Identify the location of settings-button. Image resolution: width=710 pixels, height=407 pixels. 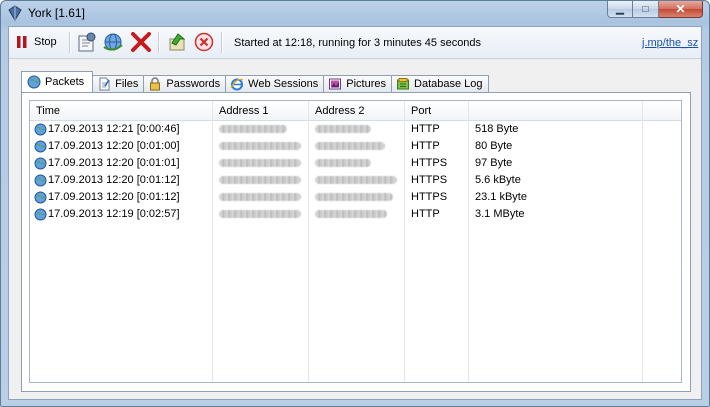
(87, 42).